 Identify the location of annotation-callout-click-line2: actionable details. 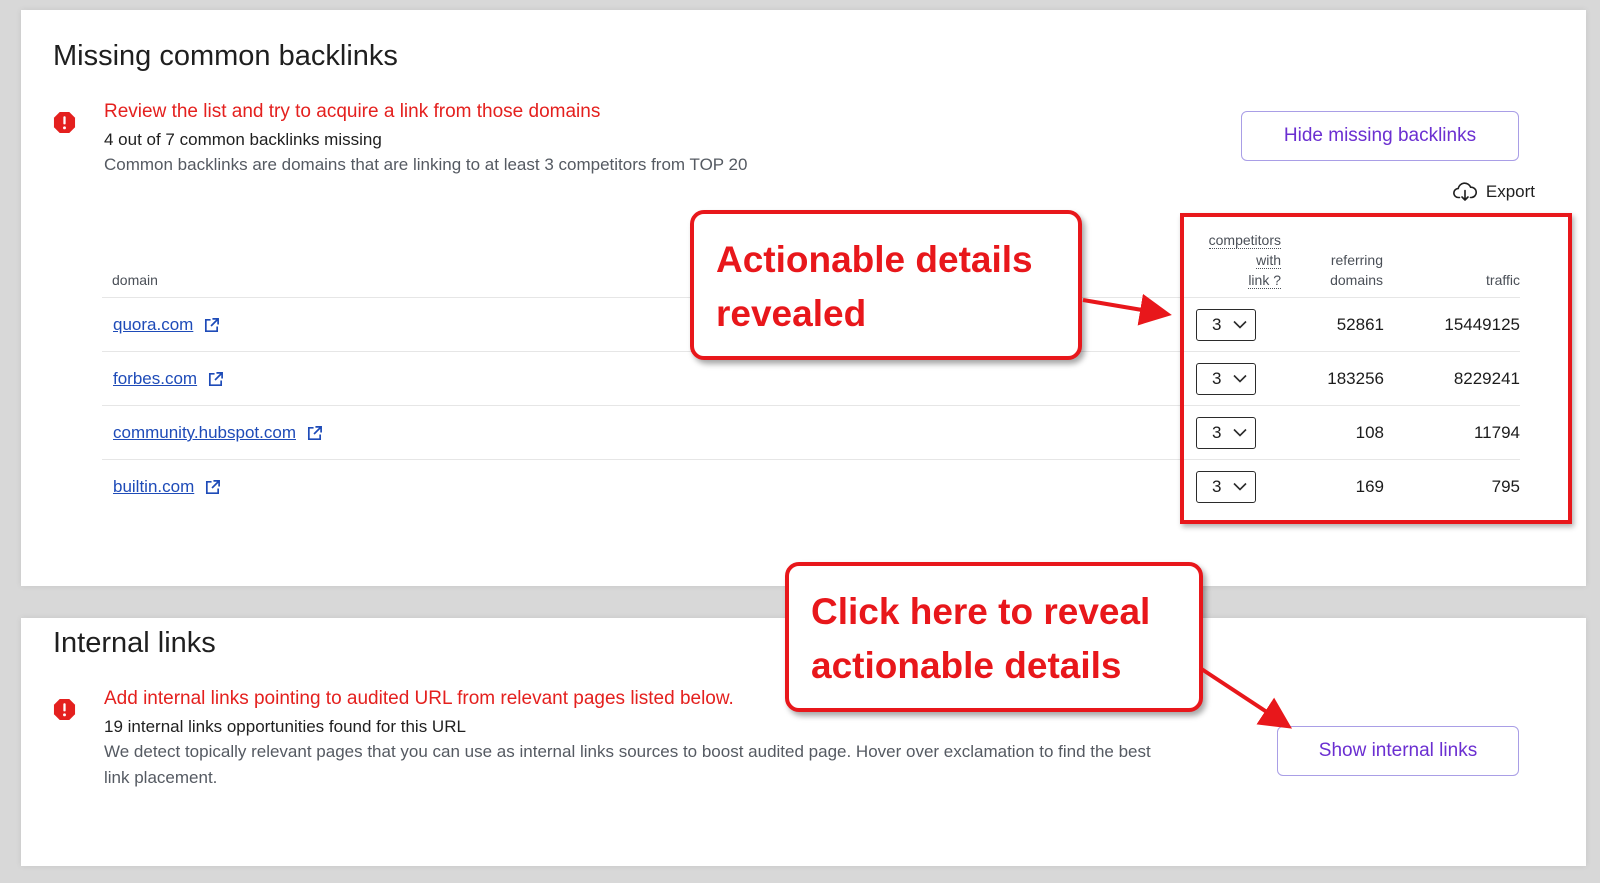
(966, 665).